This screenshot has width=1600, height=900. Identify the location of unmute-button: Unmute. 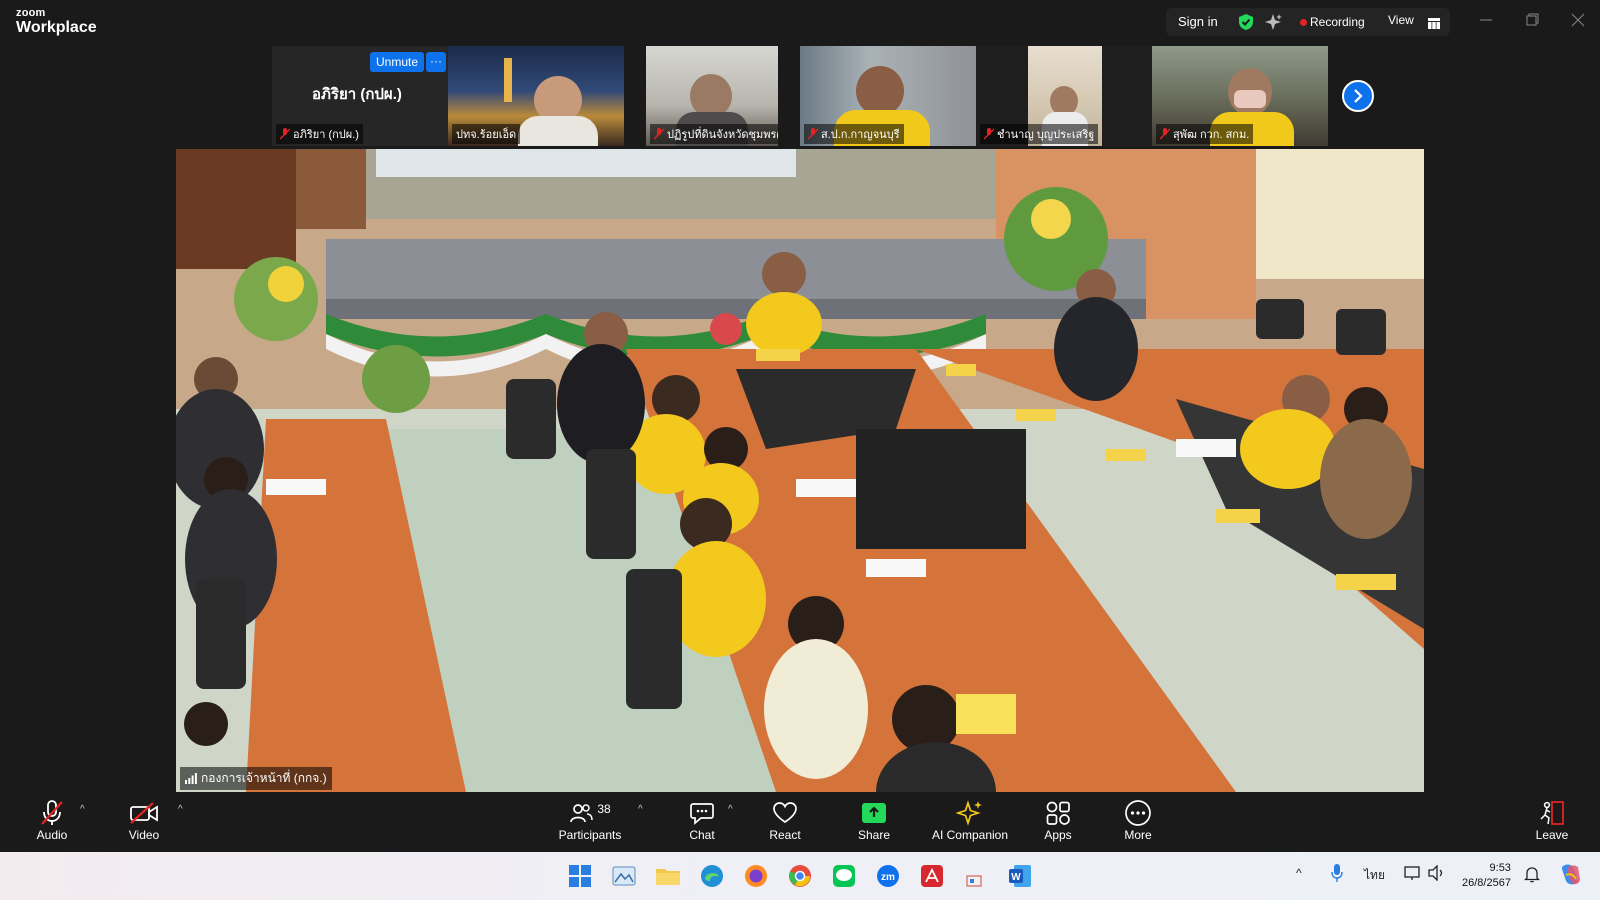
(397, 62).